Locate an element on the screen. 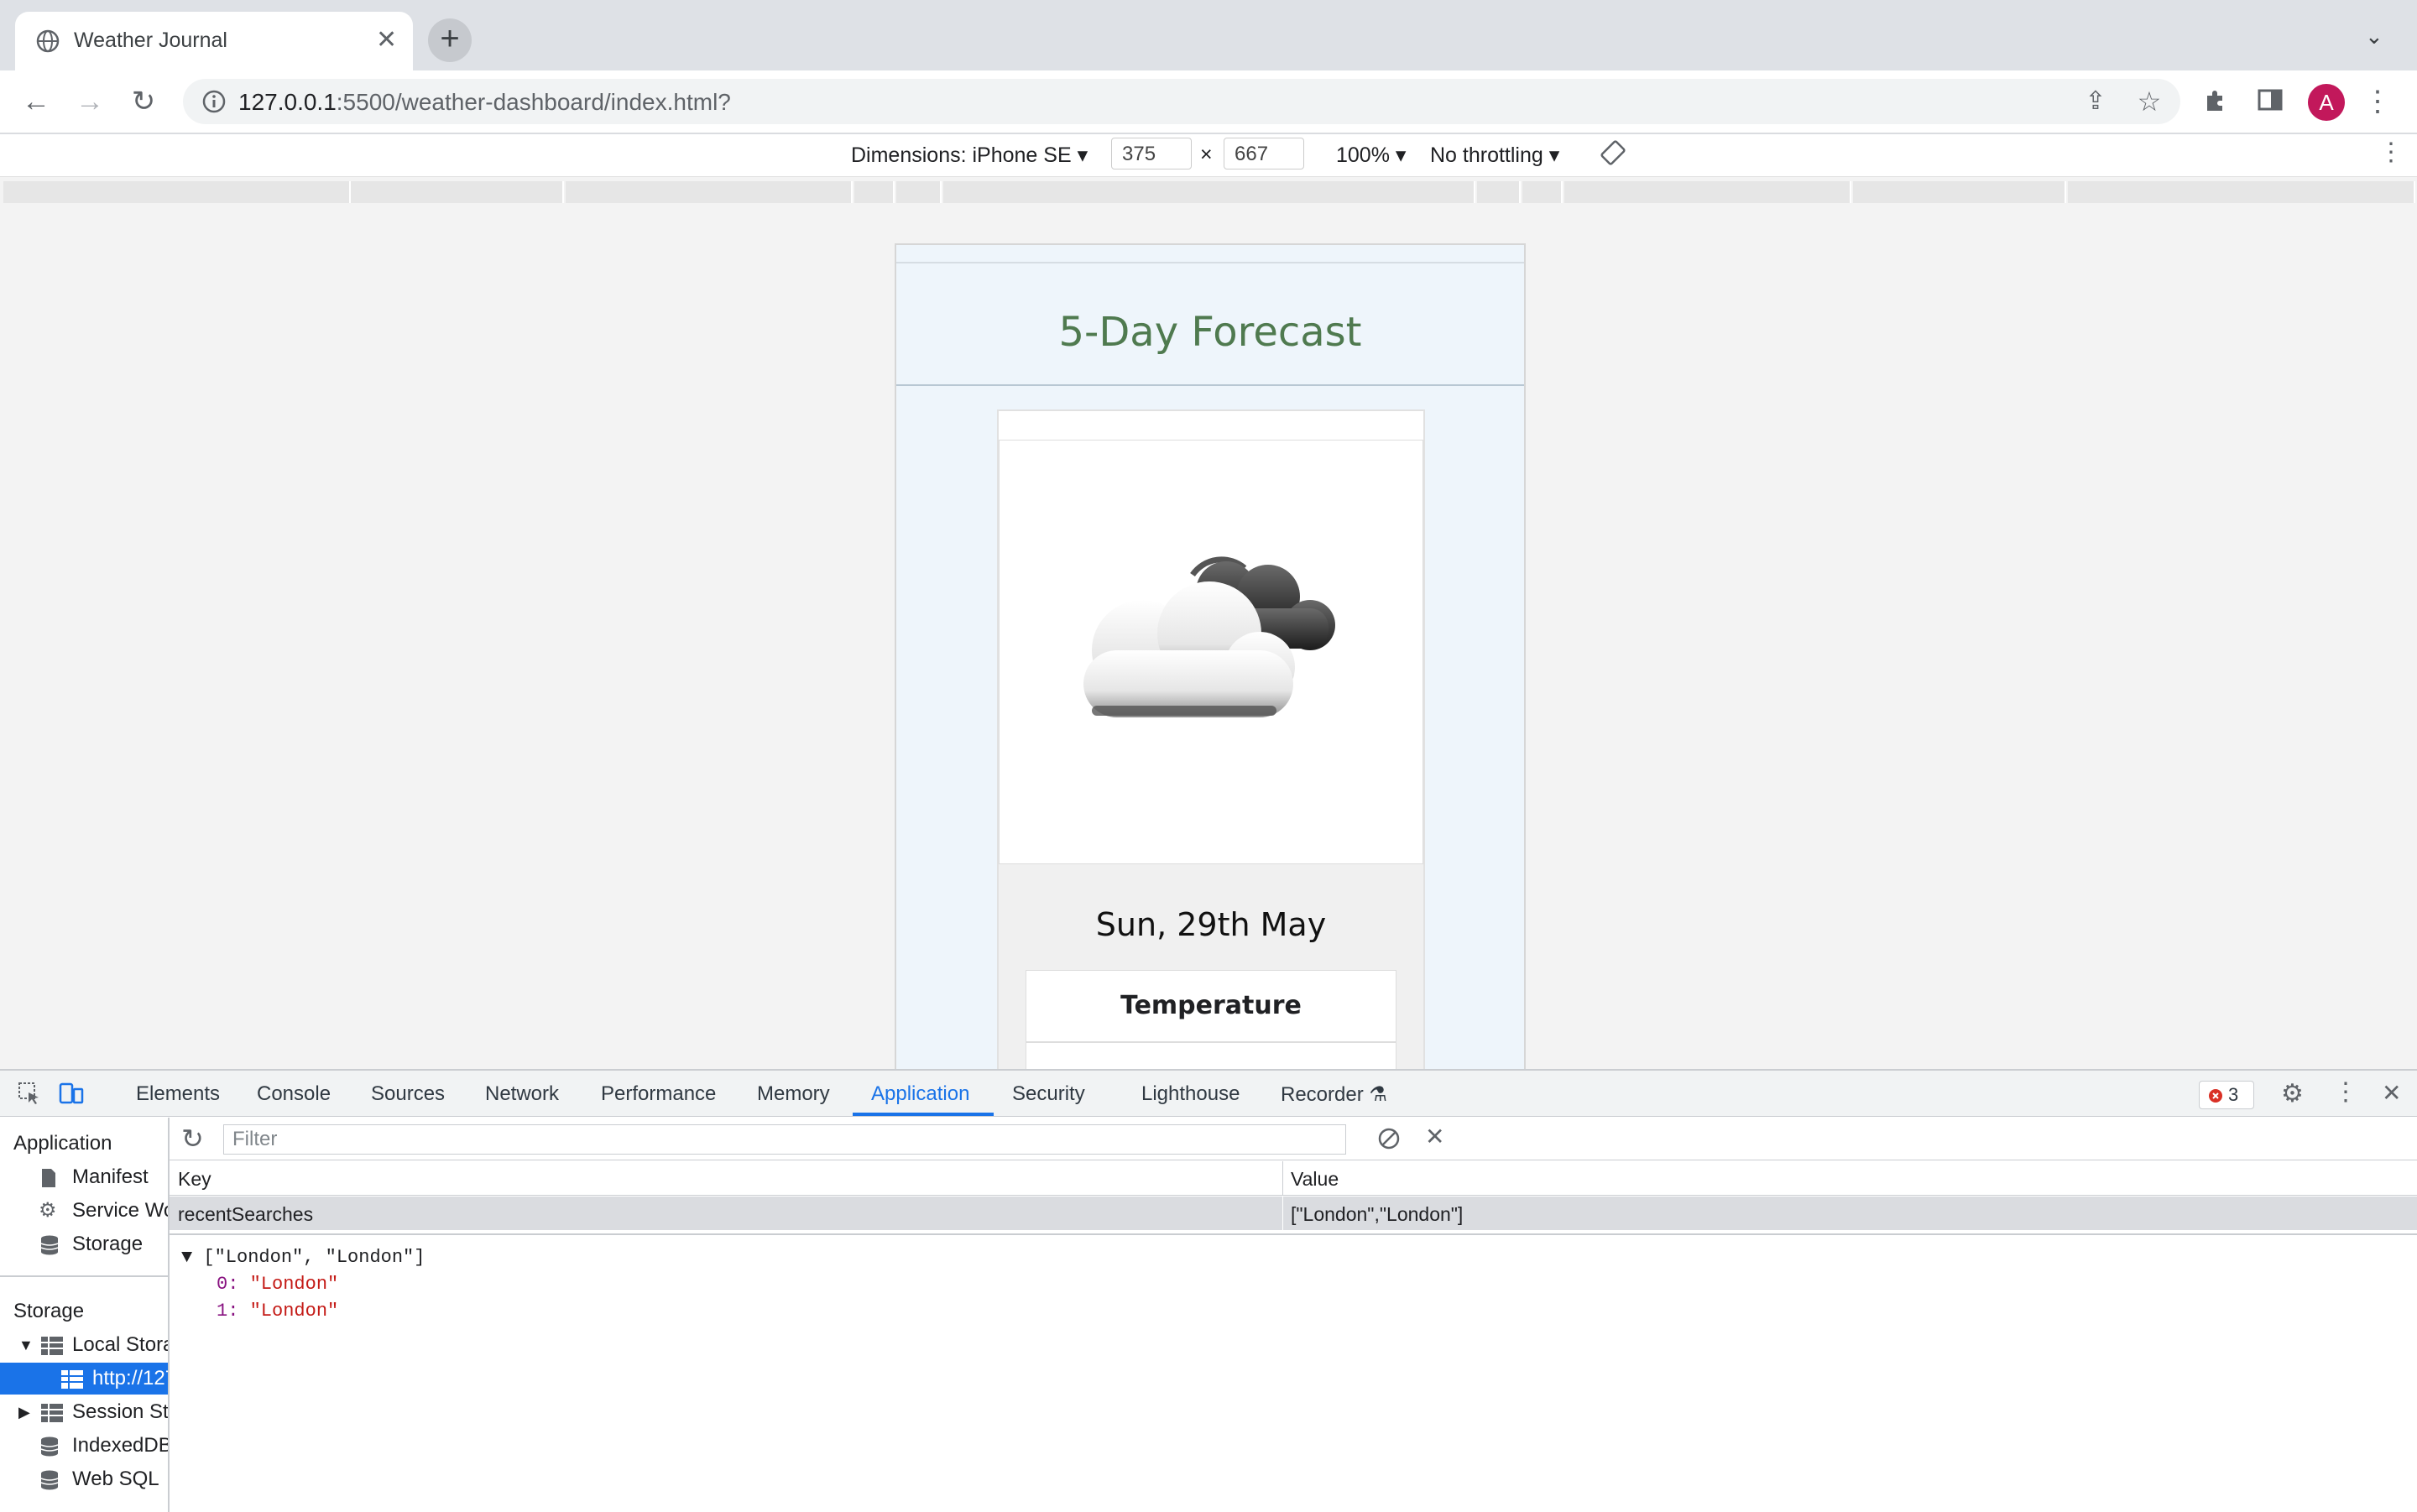 This screenshot has width=2417, height=1512. sidebar-heading-storage: Storage is located at coordinates (49, 1311).